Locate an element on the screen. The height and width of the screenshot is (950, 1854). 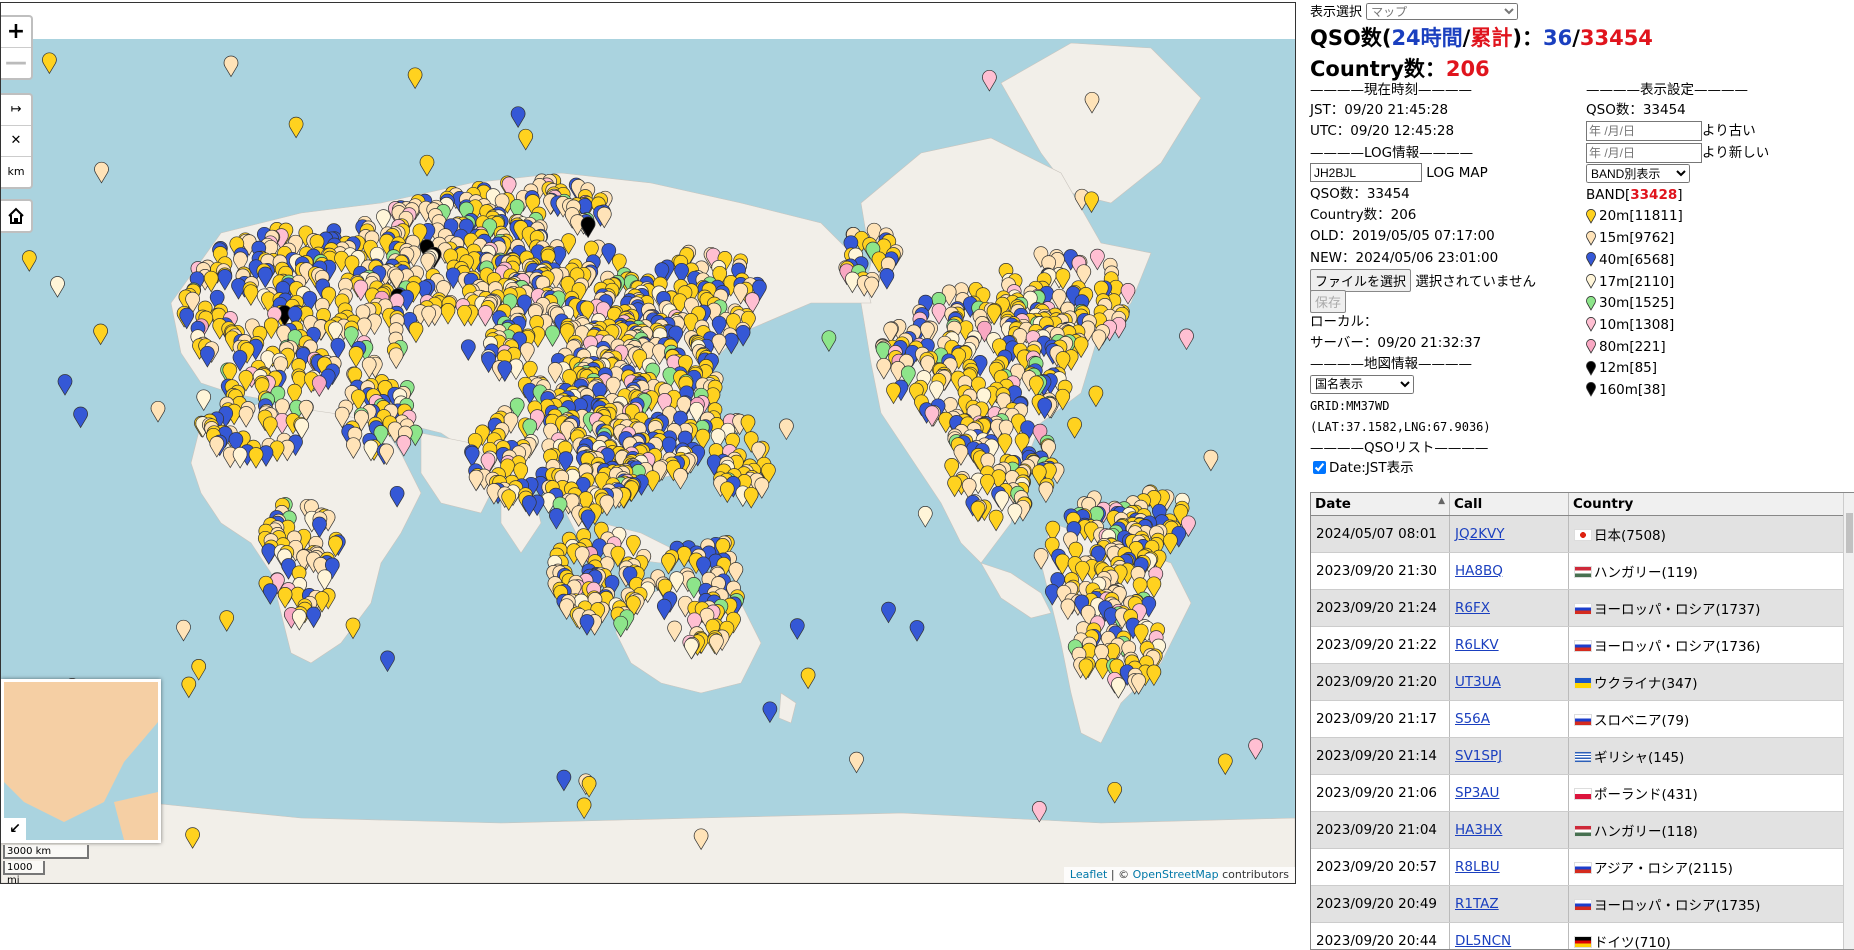
display-select-row: 表示選択 マップ is located at coordinates (1414, 10).